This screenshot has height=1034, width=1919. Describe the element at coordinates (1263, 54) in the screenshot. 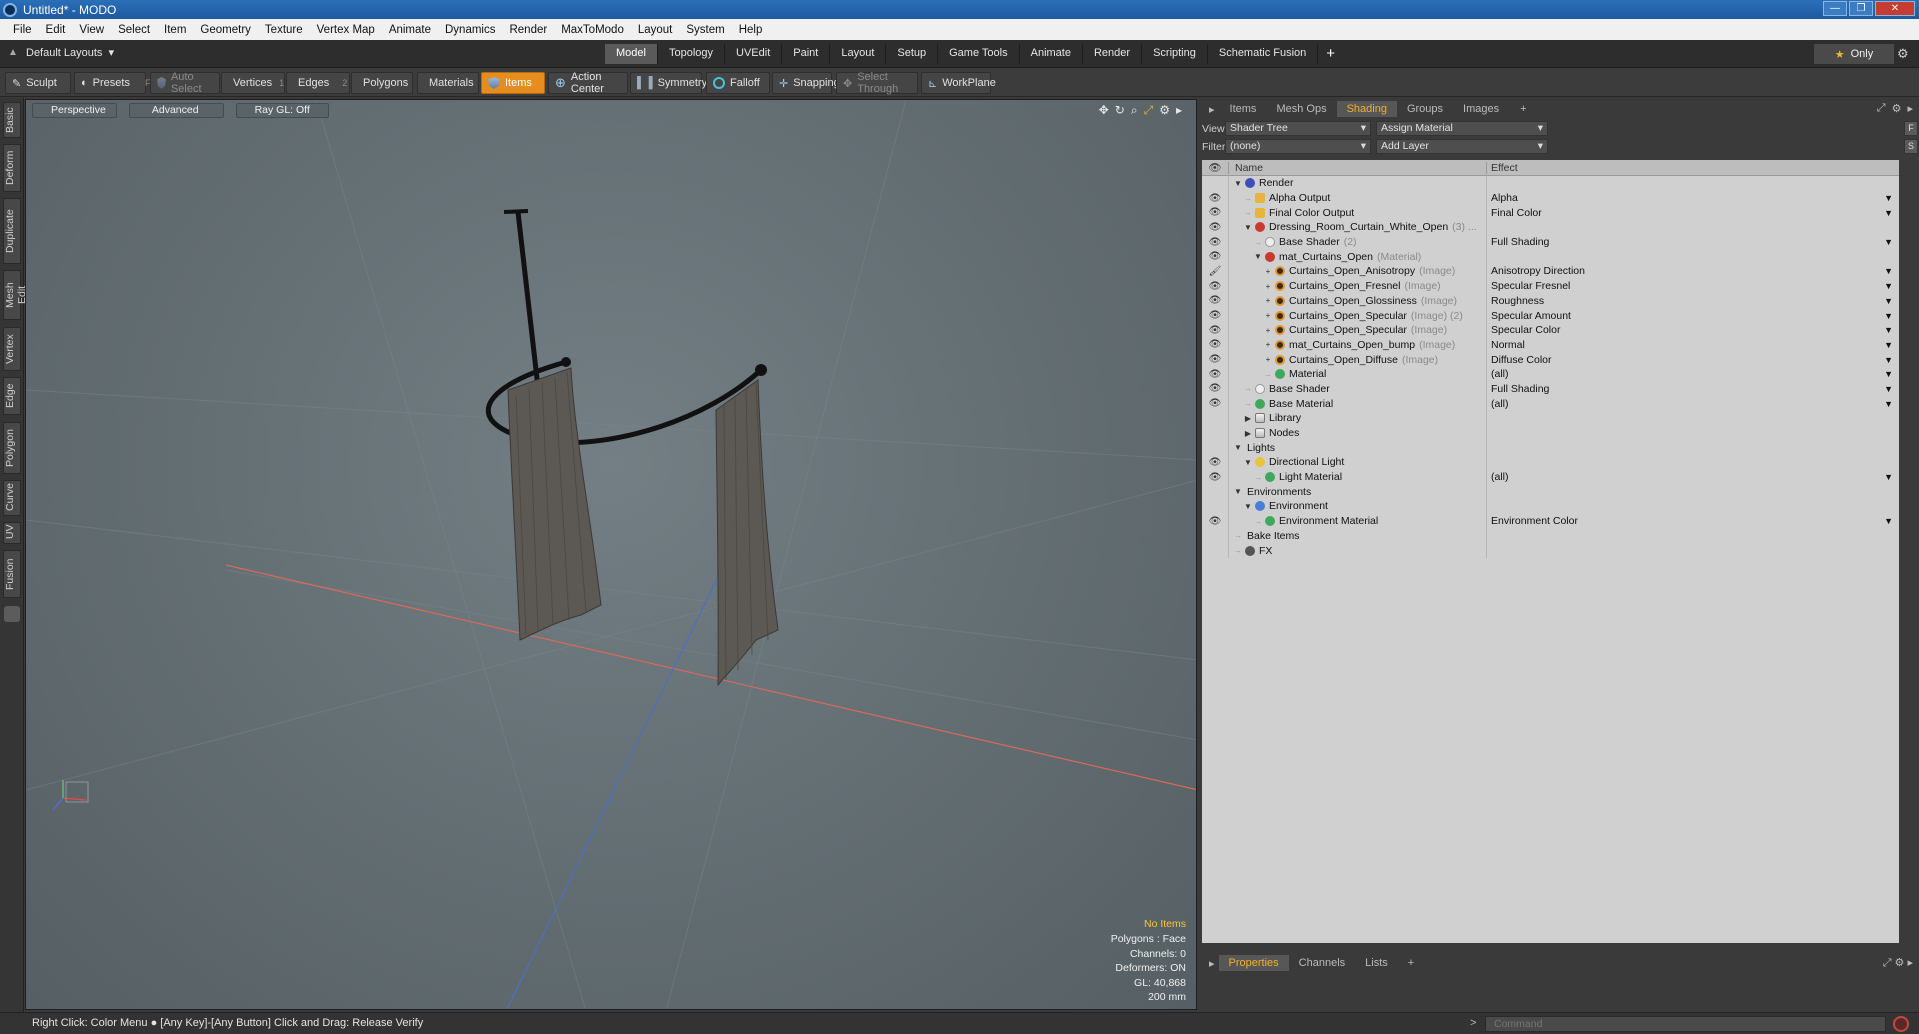

I see `layout-tab-schematic-fusion: Schematic Fusion` at that location.